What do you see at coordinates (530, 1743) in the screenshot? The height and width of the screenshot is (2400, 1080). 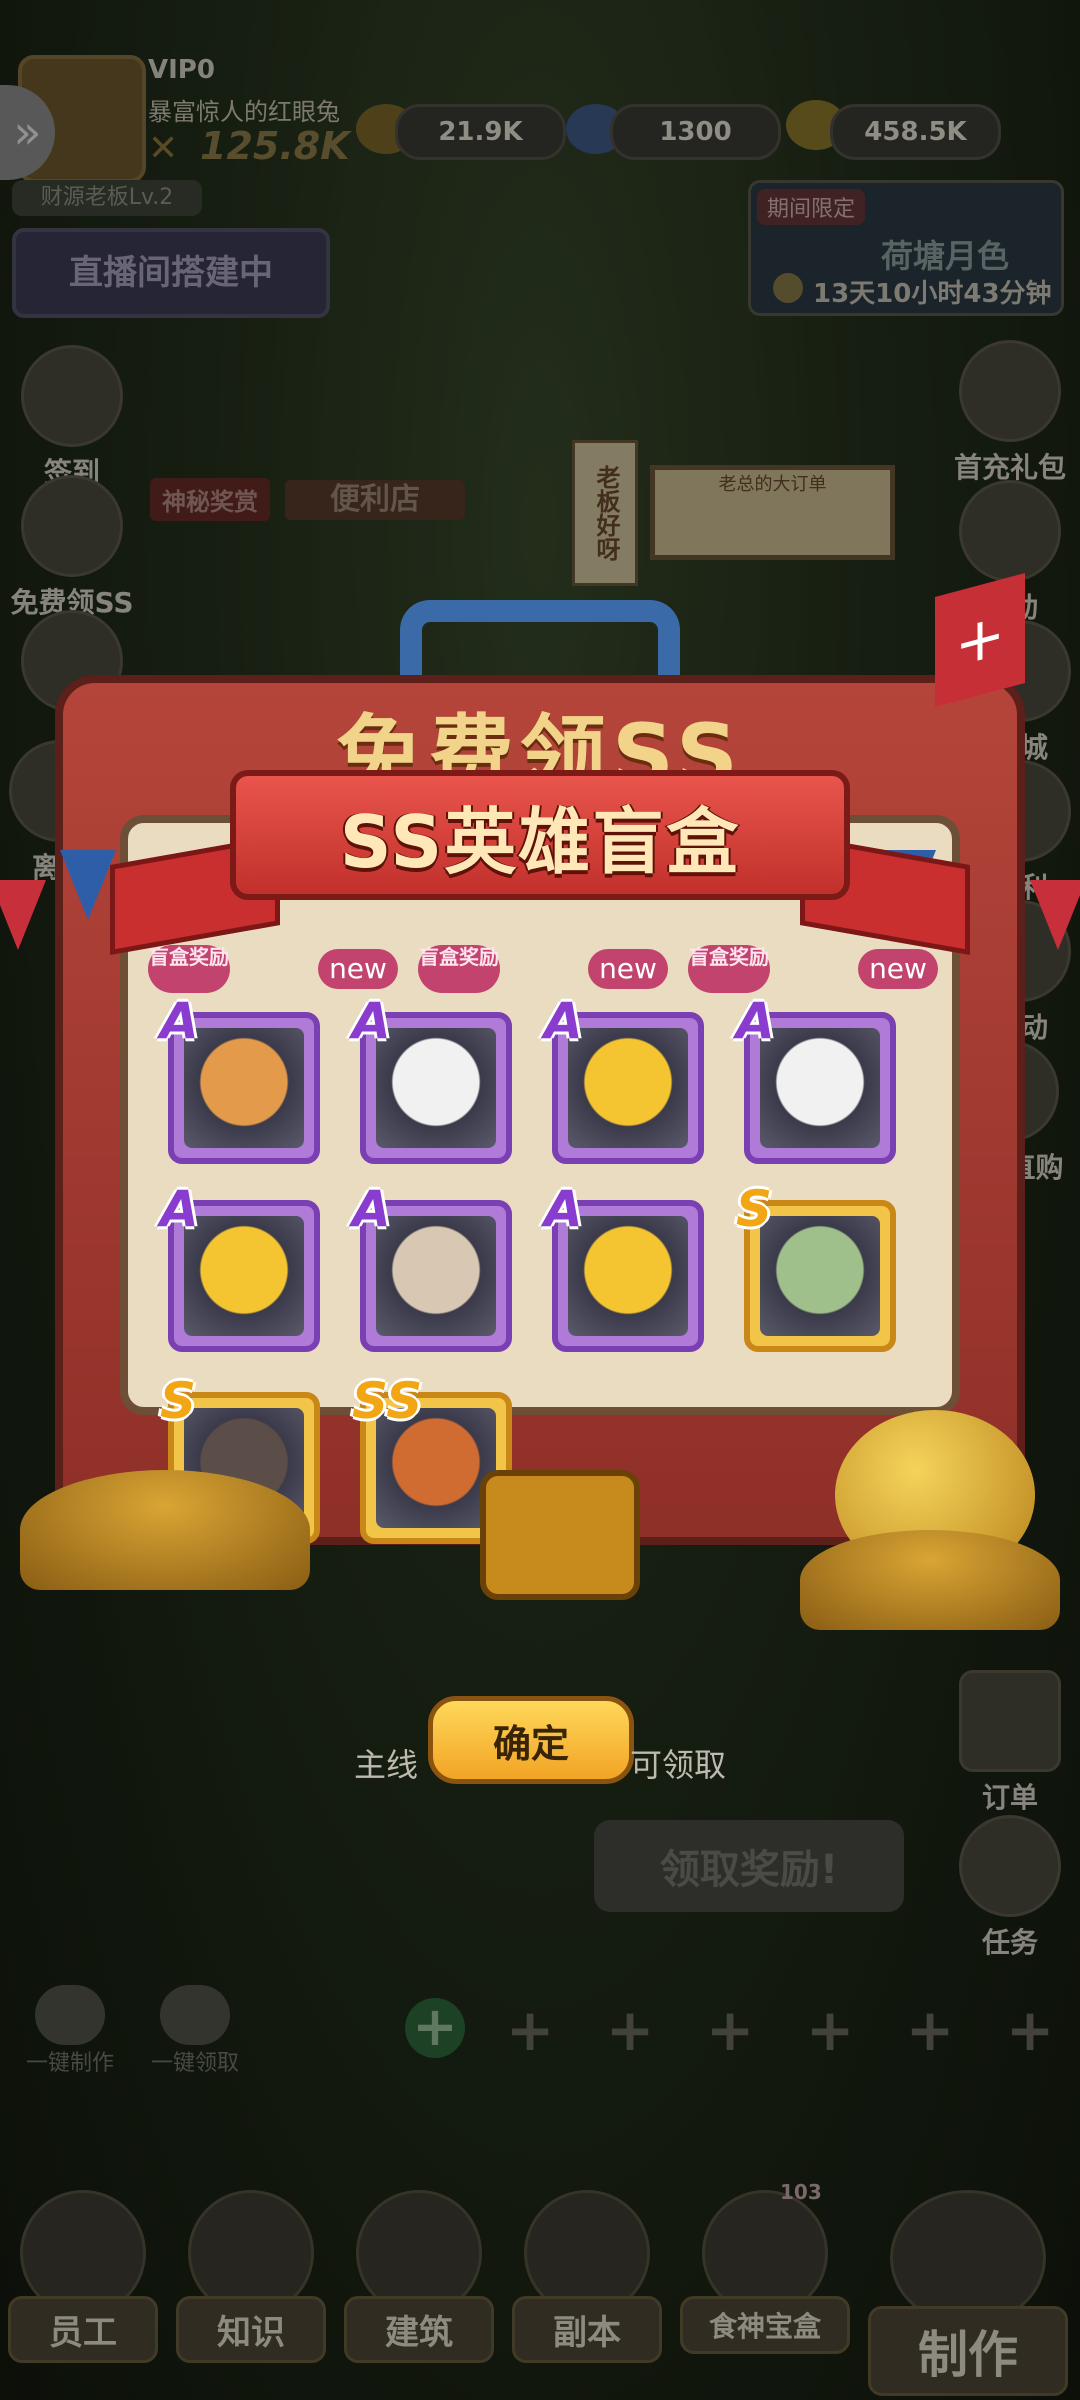 I see `confirm-label: 确定` at bounding box center [530, 1743].